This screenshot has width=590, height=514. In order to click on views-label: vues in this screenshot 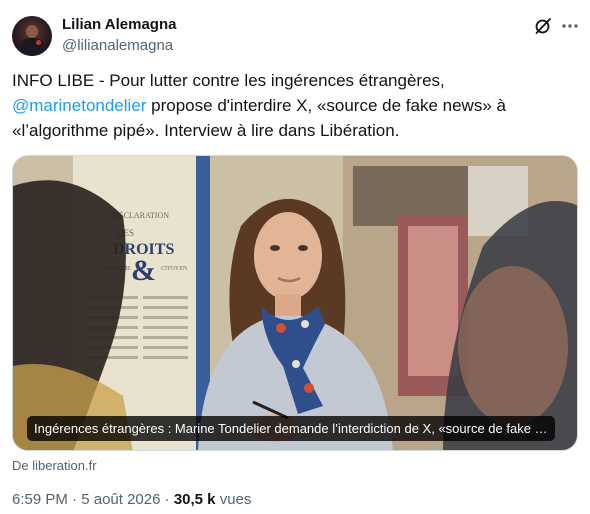, I will do `click(233, 499)`.